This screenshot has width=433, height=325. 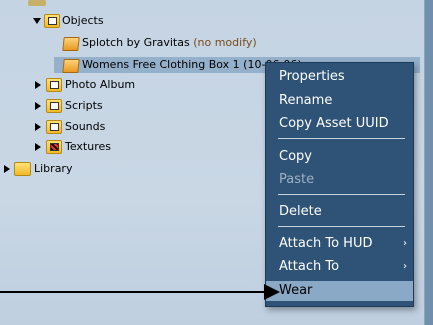 I want to click on menu-item-wear: Wear, so click(x=339, y=291).